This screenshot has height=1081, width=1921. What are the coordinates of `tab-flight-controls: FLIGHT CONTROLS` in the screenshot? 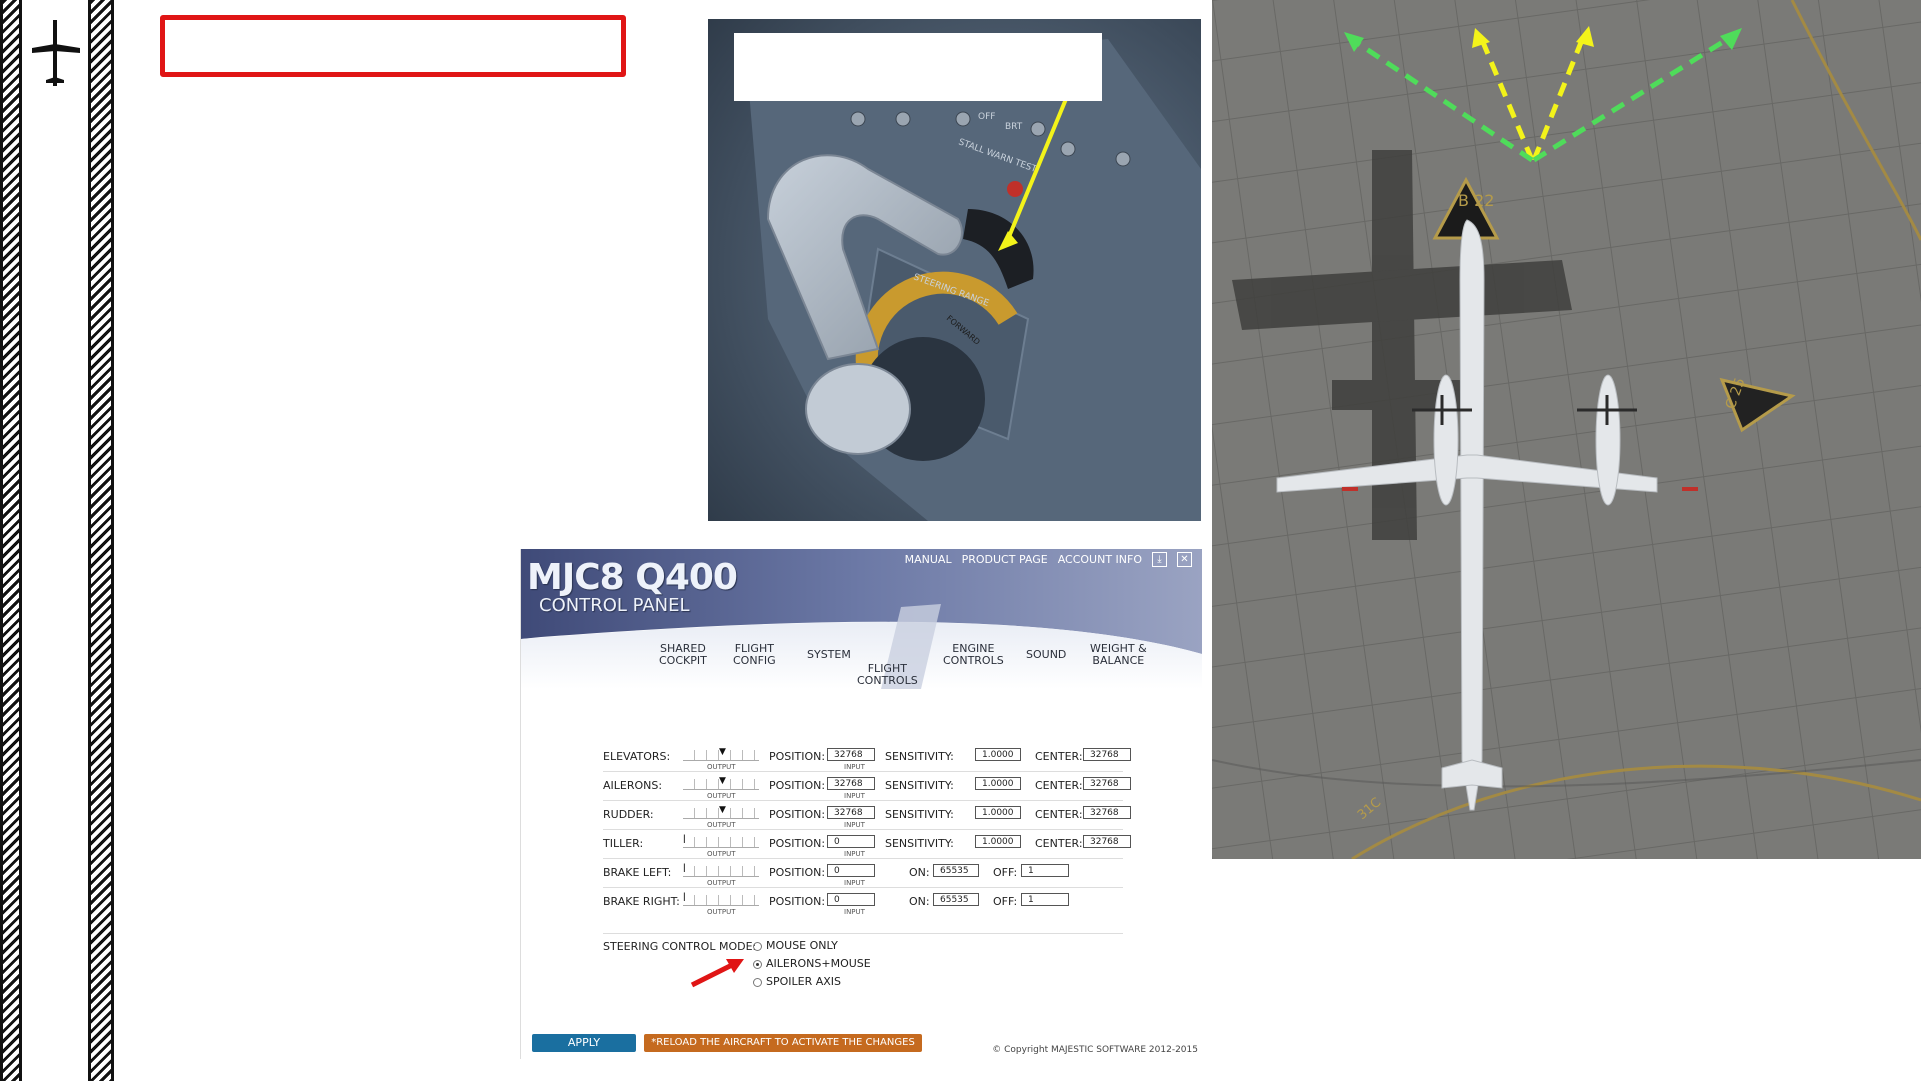 It's located at (887, 675).